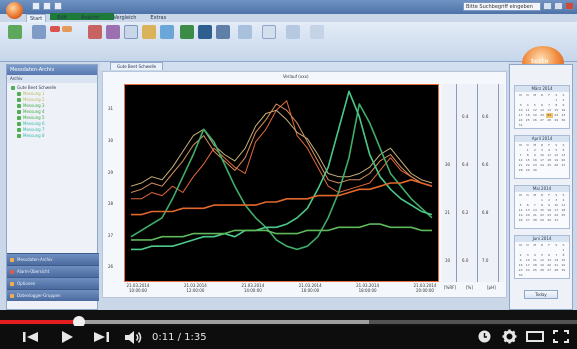  Describe the element at coordinates (288, 7) in the screenshot. I see `title-bar: Bitte Suchbegriff eingeben` at that location.